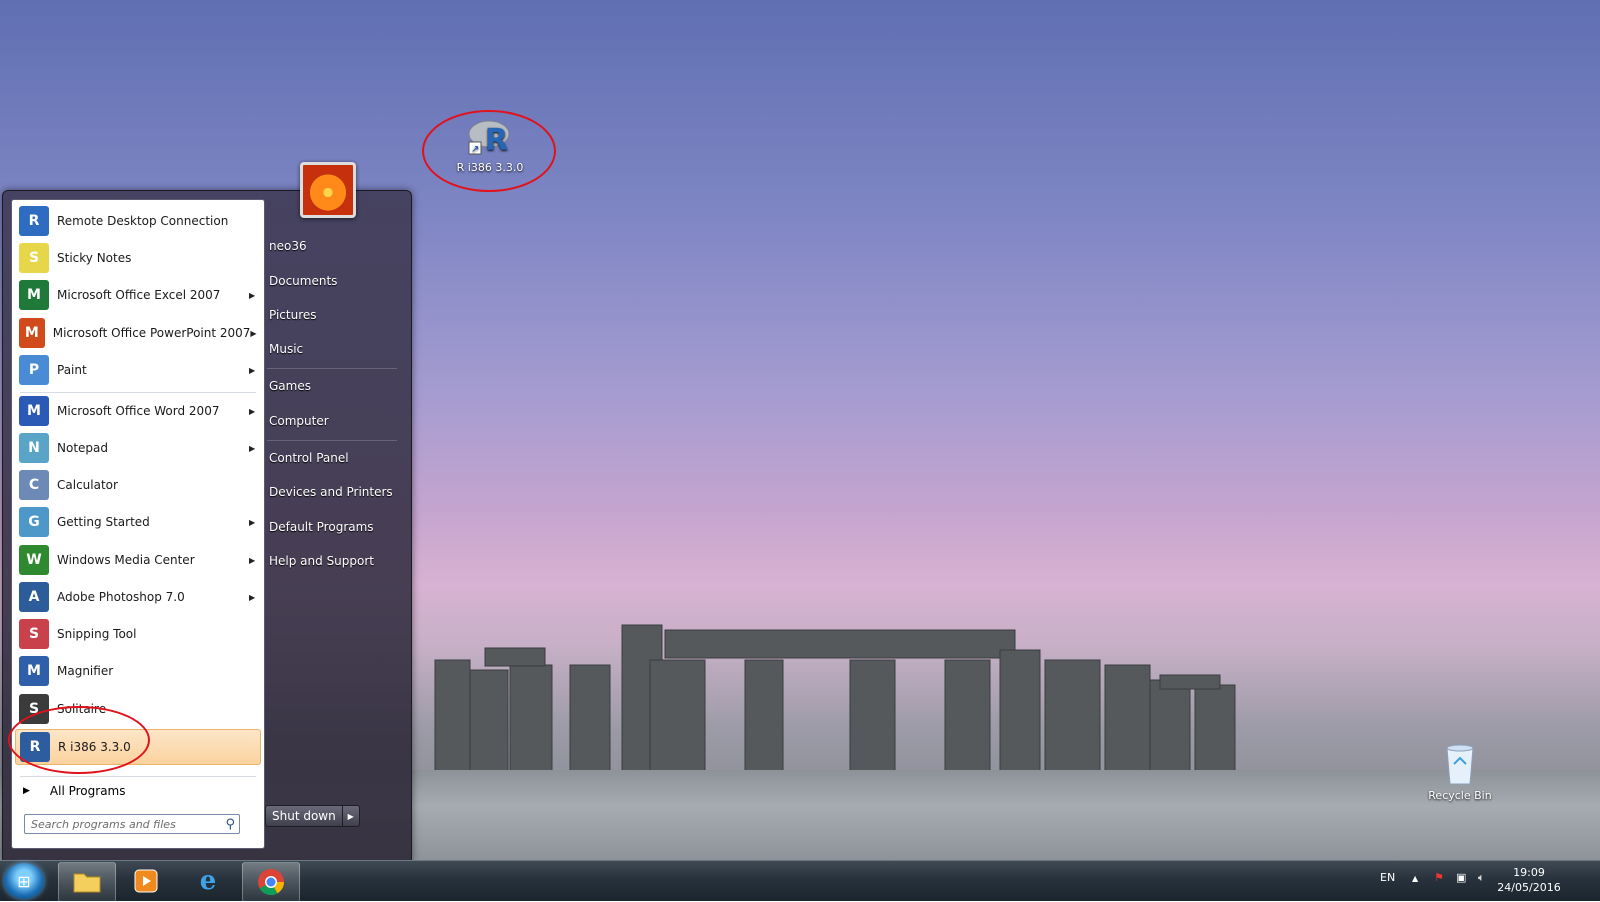 Image resolution: width=1600 pixels, height=902 pixels. Describe the element at coordinates (290, 386) in the screenshot. I see `link-games: Games` at that location.